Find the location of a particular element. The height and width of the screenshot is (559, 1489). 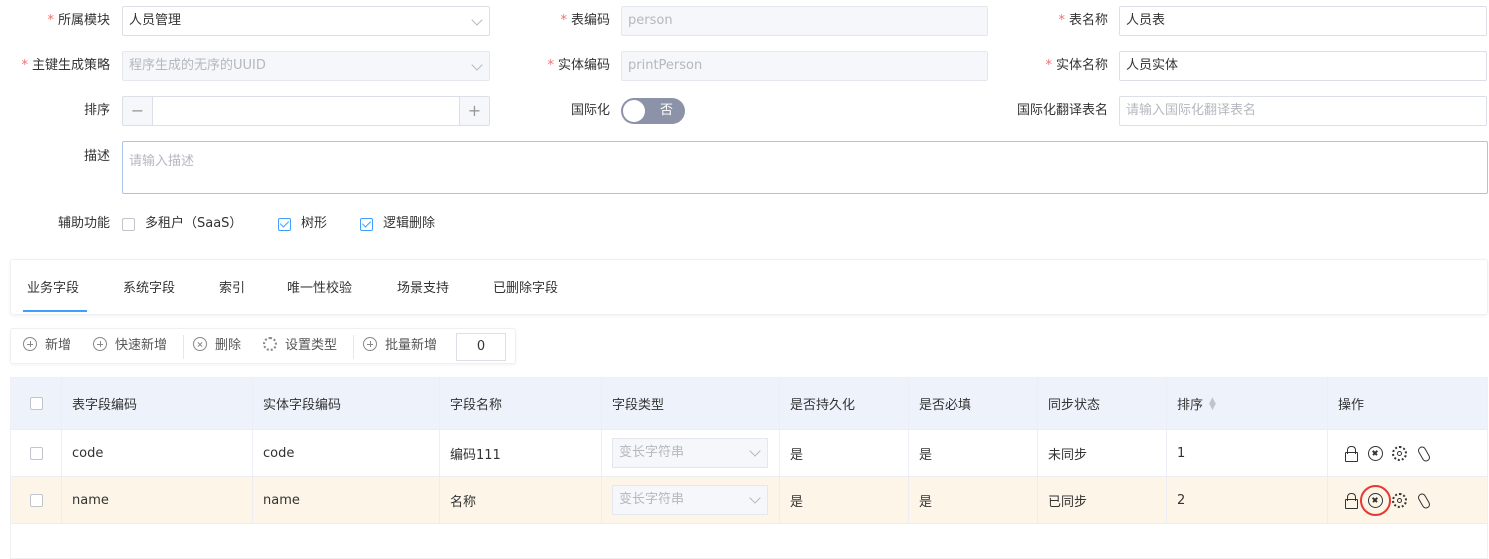

pk-strategy-label: * 主键生成策略 is located at coordinates (65, 65).